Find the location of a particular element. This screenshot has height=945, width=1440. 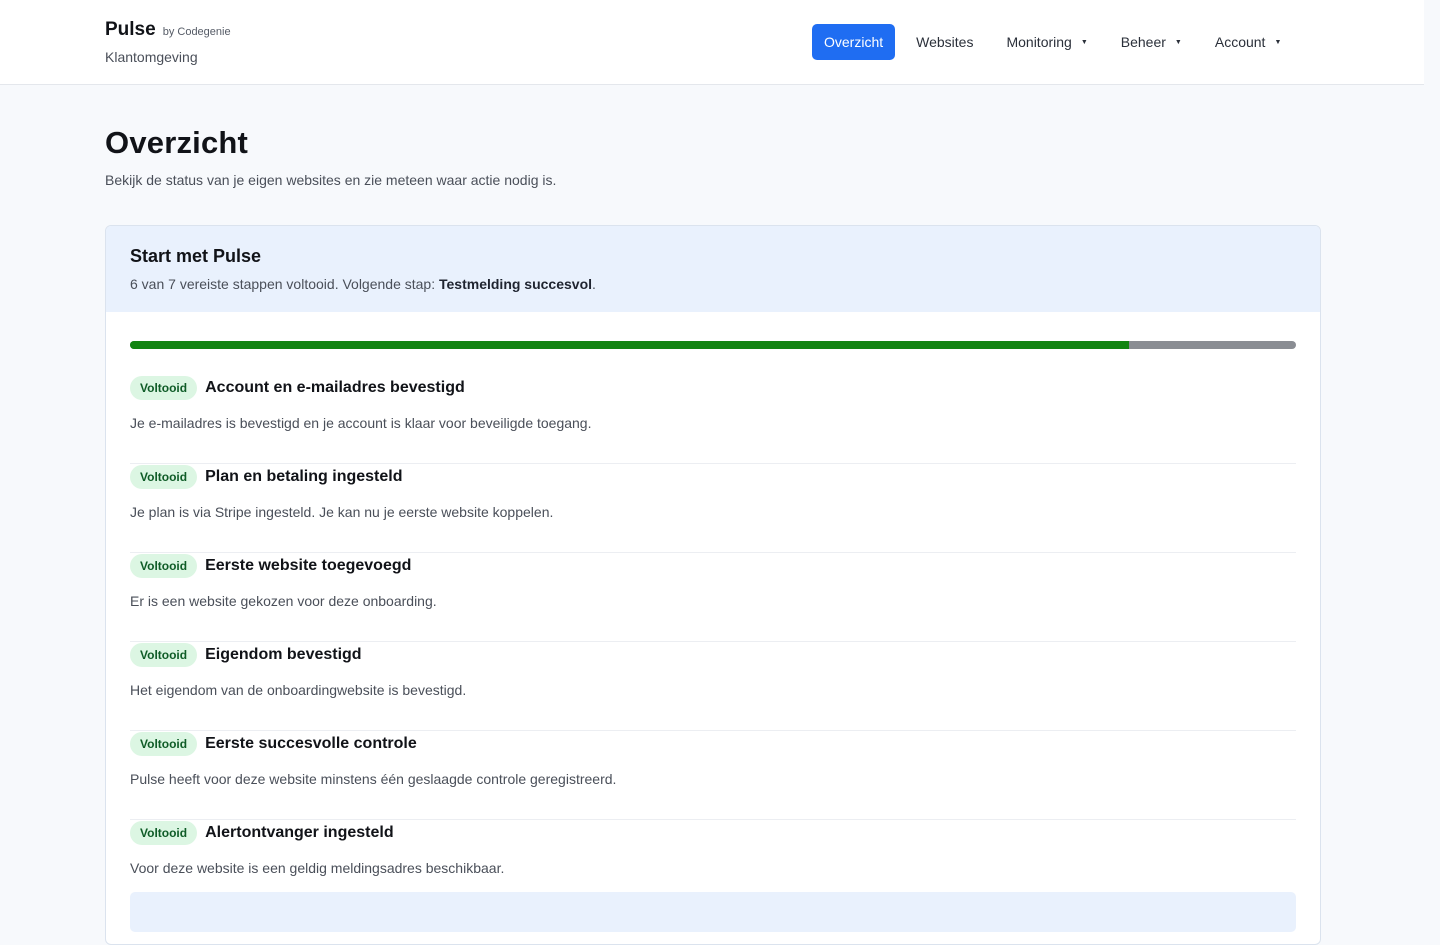

step-title: Account en e-mailadres bevestigd is located at coordinates (335, 387).